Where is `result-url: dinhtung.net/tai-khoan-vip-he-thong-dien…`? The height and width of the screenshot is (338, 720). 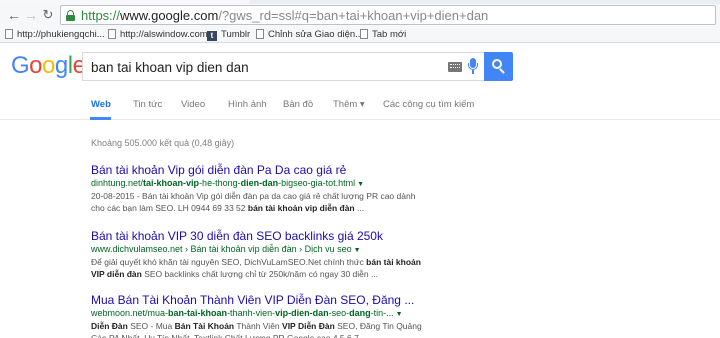
result-url: dinhtung.net/tai-khoan-vip-he-thong-dien… is located at coordinates (271, 184).